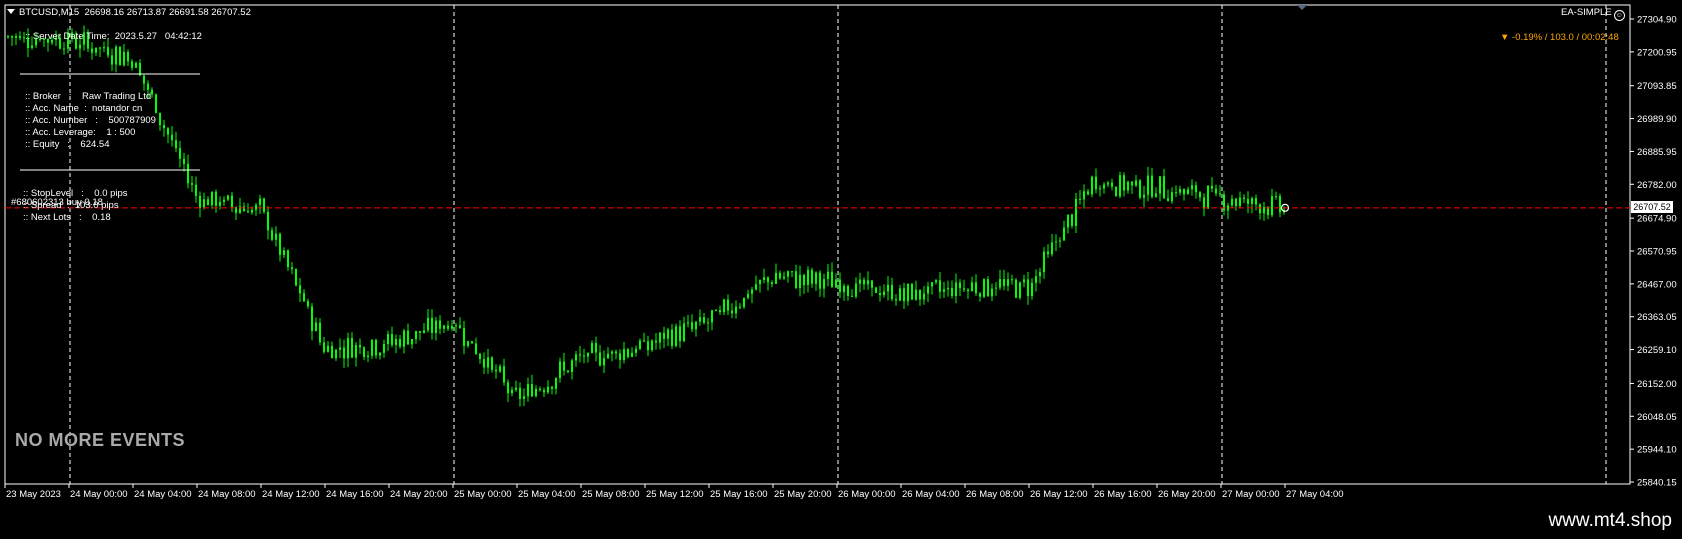 Image resolution: width=1682 pixels, height=539 pixels. Describe the element at coordinates (1251, 494) in the screenshot. I see `x-tick-label: 27 May 00:00` at that location.